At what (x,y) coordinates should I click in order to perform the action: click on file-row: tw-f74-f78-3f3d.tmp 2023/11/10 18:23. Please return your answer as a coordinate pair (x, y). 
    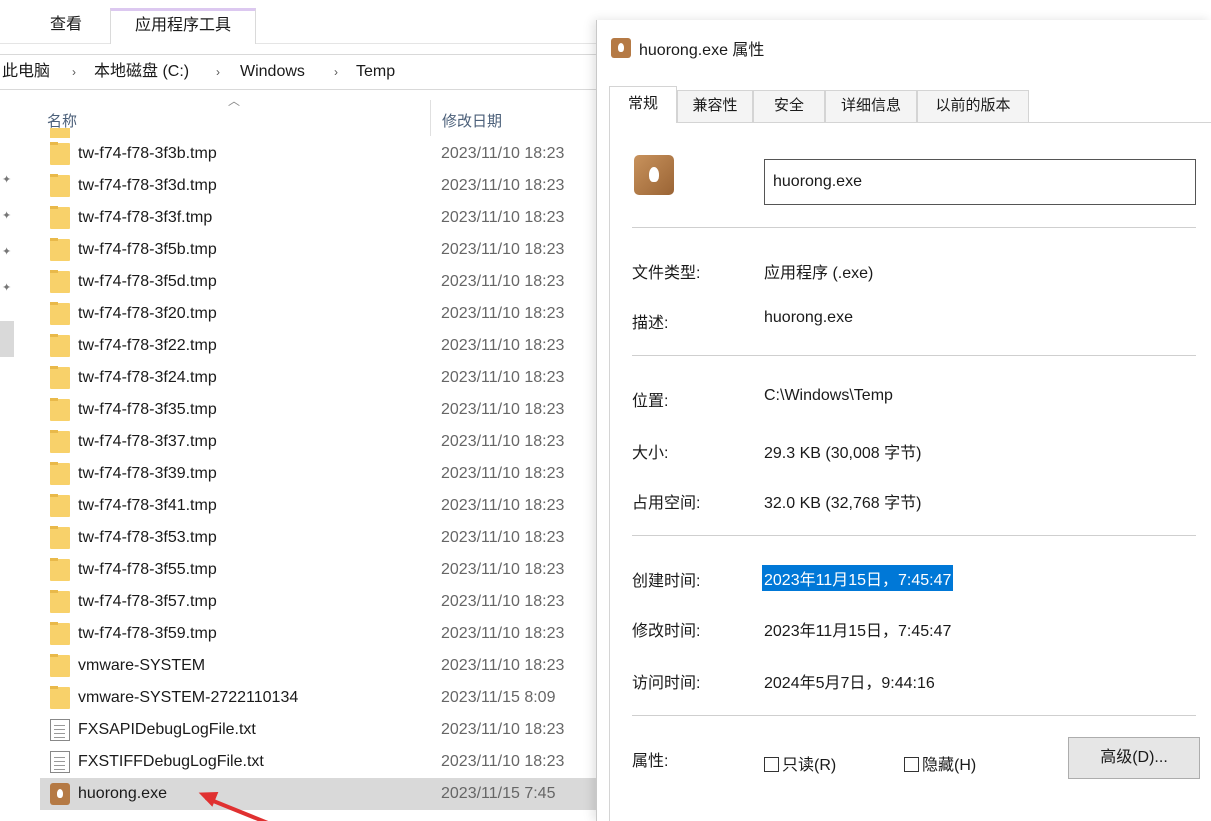
    Looking at the image, I should click on (320, 186).